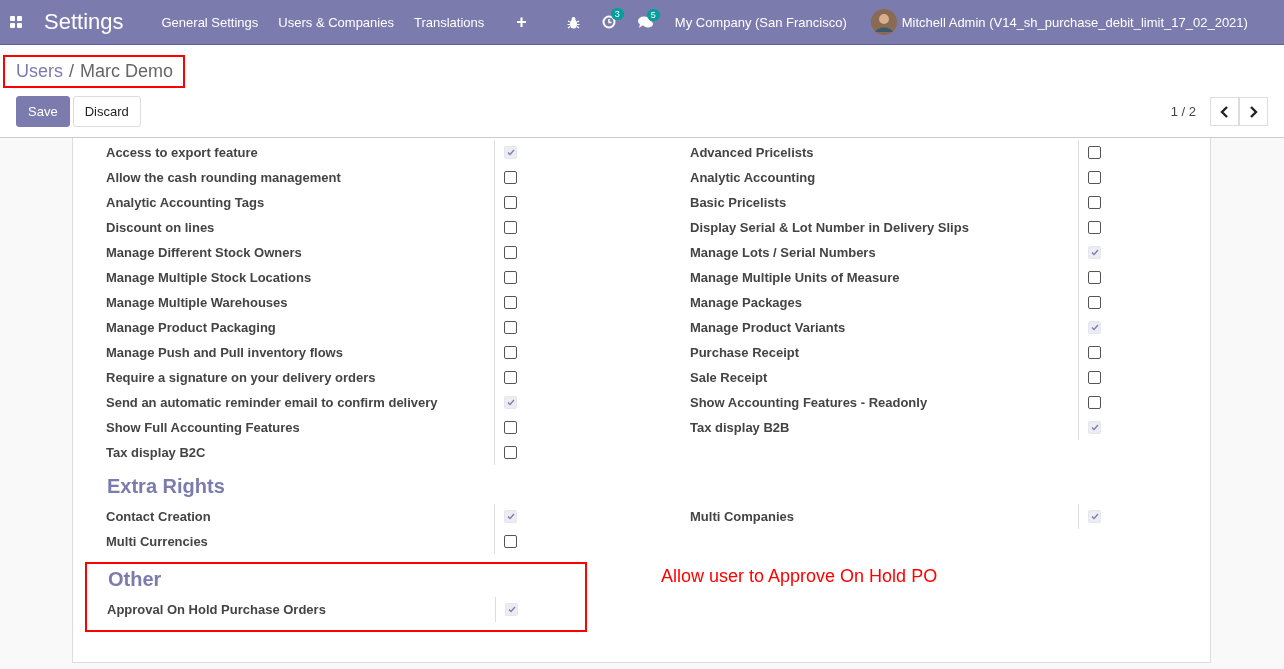 This screenshot has width=1284, height=669. What do you see at coordinates (653, 14) in the screenshot?
I see `notification-badge: 5` at bounding box center [653, 14].